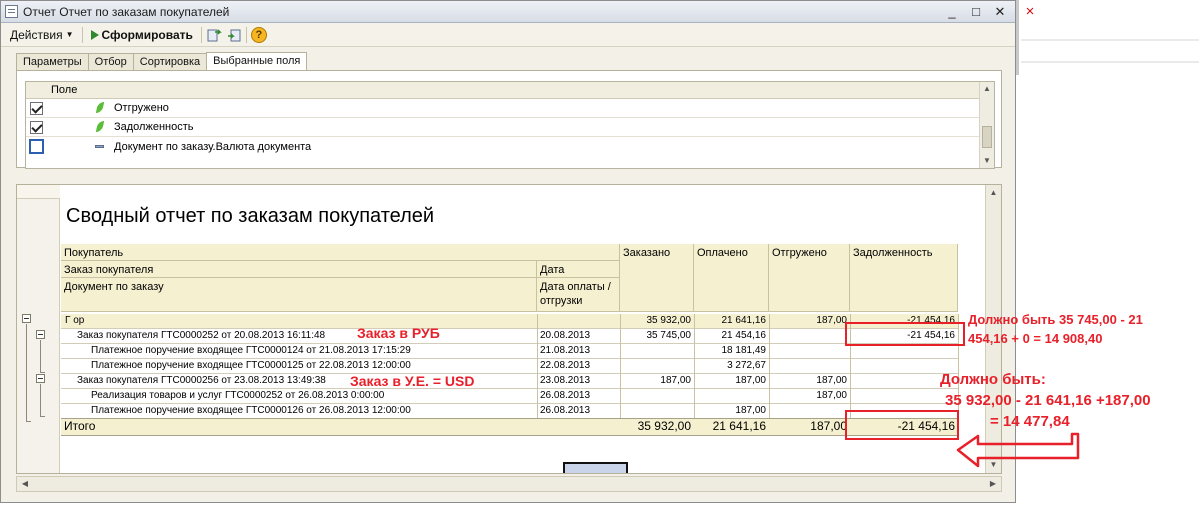  Describe the element at coordinates (731, 351) in the screenshot. I see `row-paid: 18 181,49` at that location.